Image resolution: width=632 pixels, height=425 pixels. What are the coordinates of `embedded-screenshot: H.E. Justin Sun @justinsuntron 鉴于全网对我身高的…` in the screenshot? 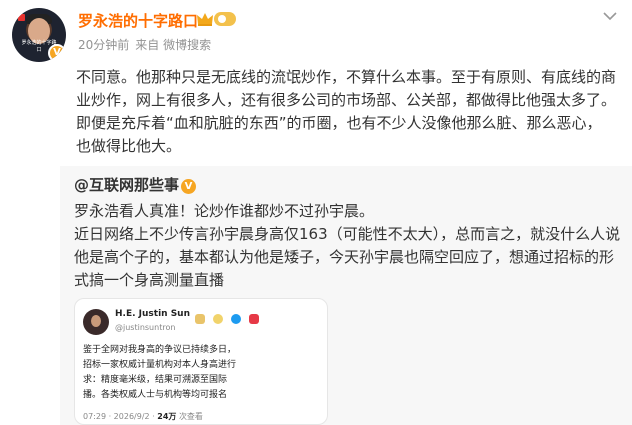 It's located at (201, 361).